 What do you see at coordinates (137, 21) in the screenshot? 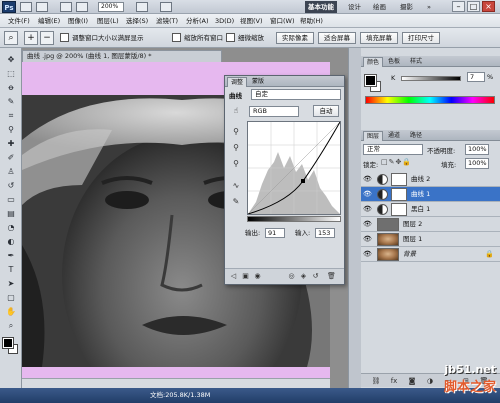
I see `menu-select: 选择(S)` at bounding box center [137, 21].